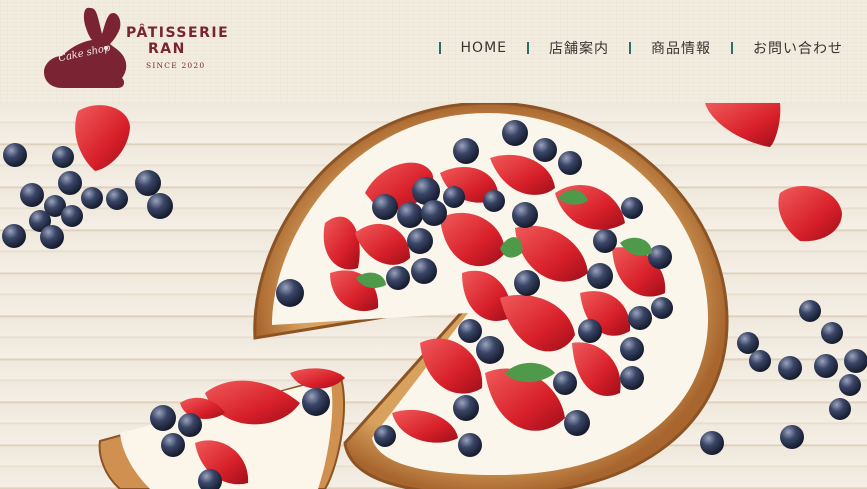 The width and height of the screenshot is (867, 489). What do you see at coordinates (178, 33) in the screenshot?
I see `brand-name-line1: PÂTISSERIE` at bounding box center [178, 33].